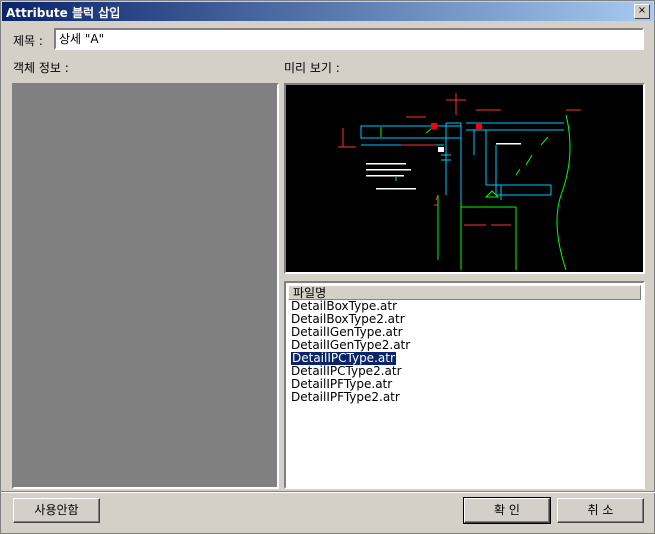  What do you see at coordinates (347, 332) in the screenshot?
I see `list-item-label: DetailIGenType.atr` at bounding box center [347, 332].